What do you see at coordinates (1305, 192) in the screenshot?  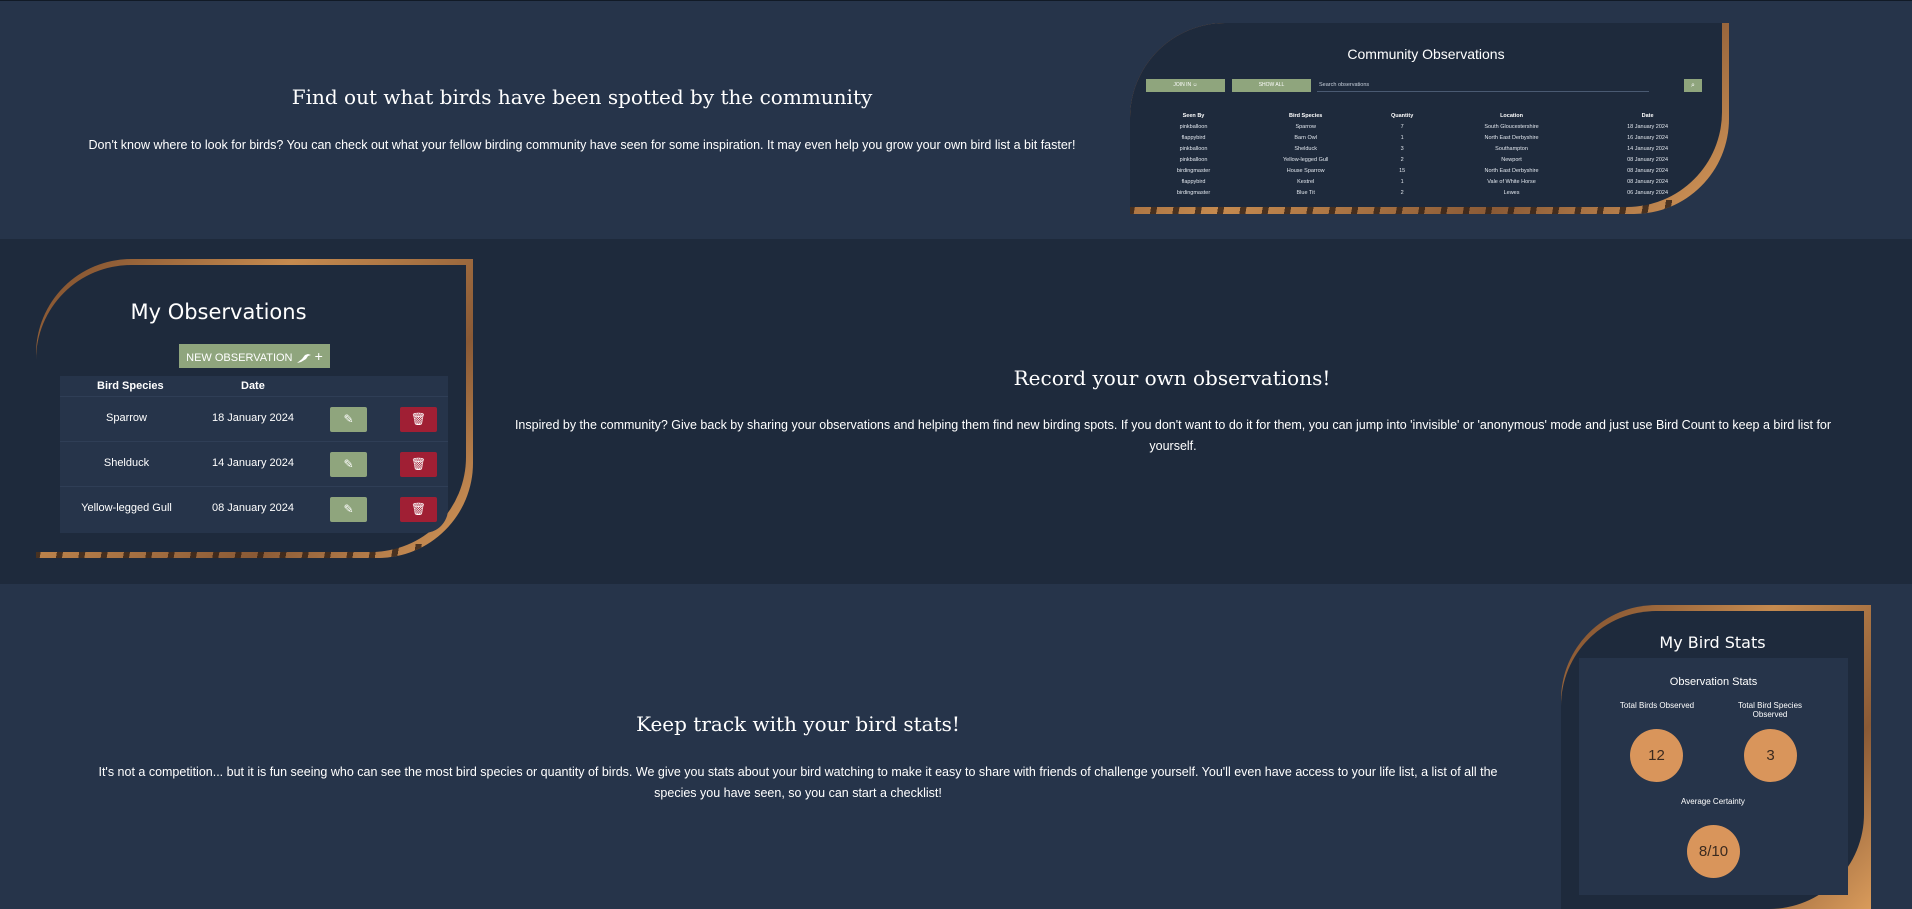 I see `species-cell: Blue Tit` at bounding box center [1305, 192].